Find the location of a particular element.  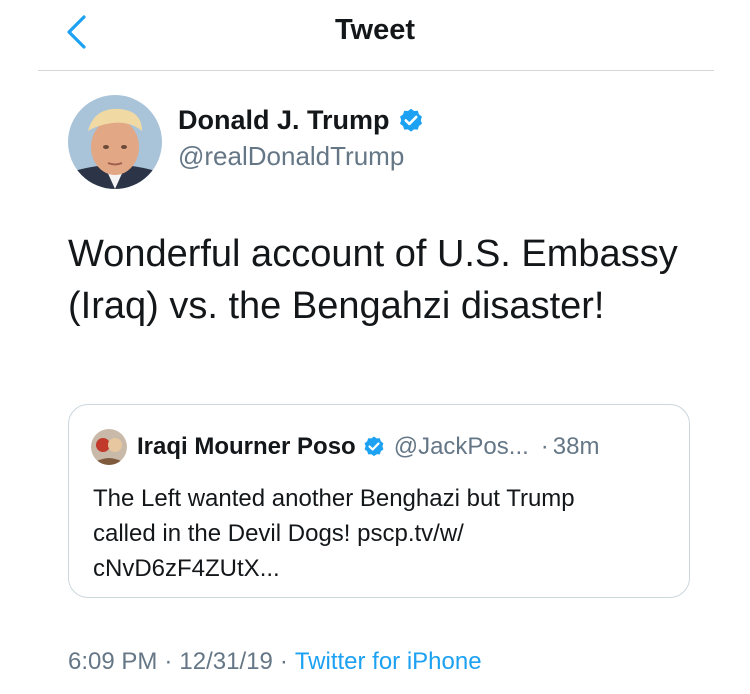

author-name-row: Donald J. Trump is located at coordinates (301, 120).